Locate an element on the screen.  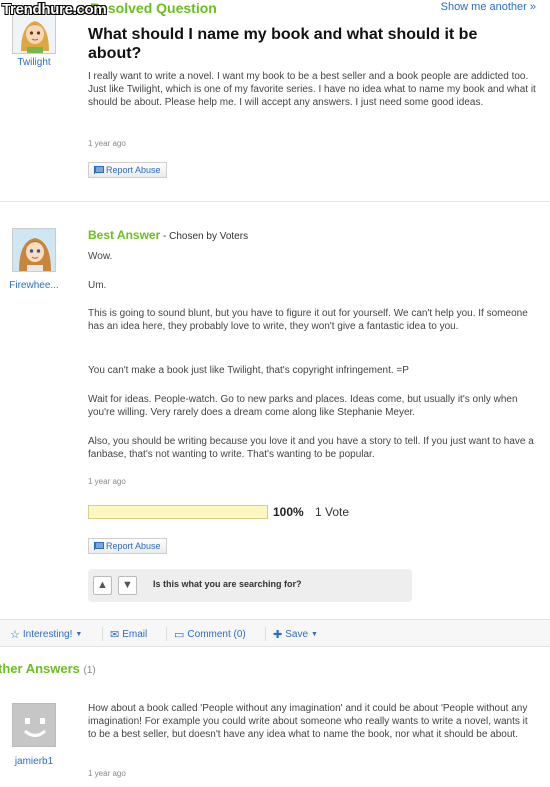
answerer-avatar-image is located at coordinates (34, 250).